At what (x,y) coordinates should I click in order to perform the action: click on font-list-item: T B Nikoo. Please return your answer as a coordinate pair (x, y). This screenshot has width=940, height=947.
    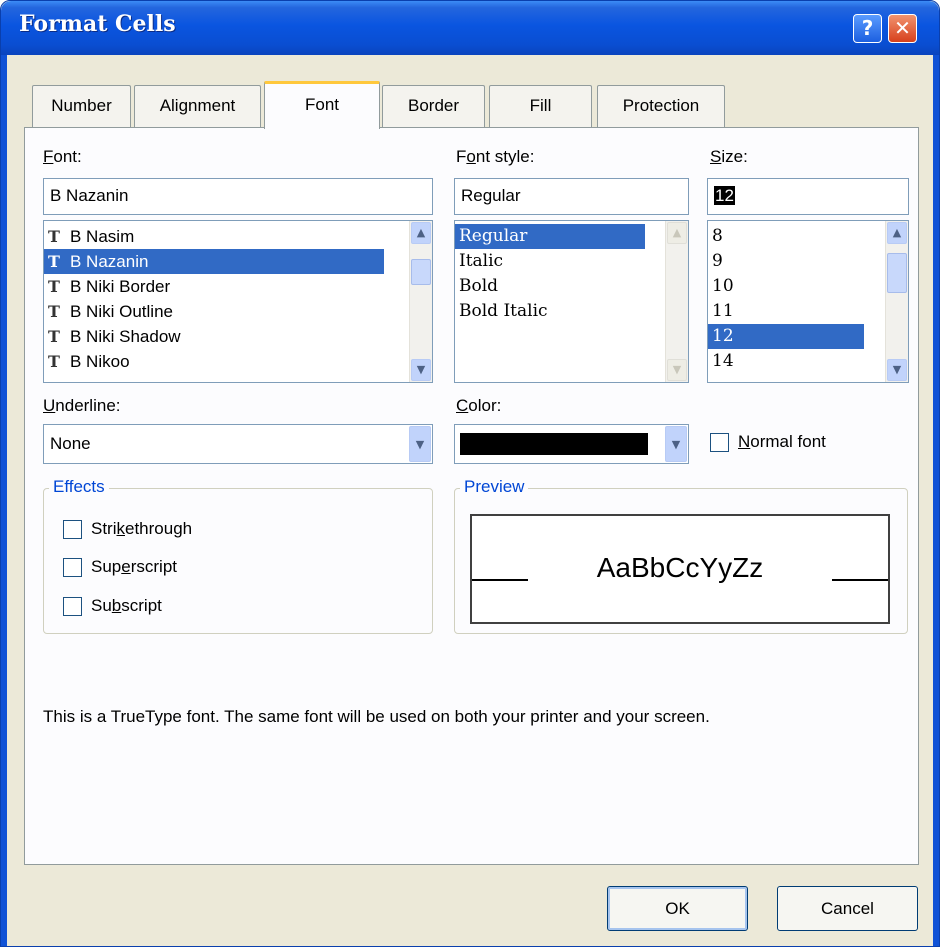
    Looking at the image, I should click on (214, 361).